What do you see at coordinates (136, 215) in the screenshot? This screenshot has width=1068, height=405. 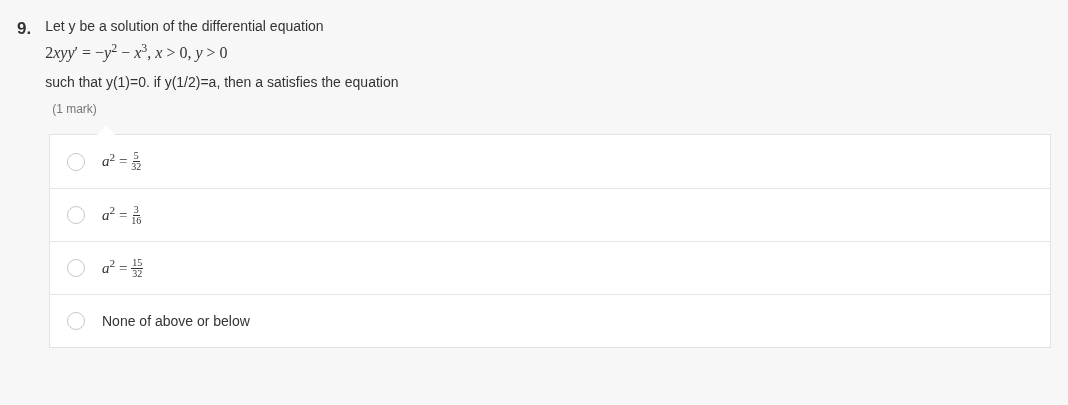 I see `fraction: 3 16` at bounding box center [136, 215].